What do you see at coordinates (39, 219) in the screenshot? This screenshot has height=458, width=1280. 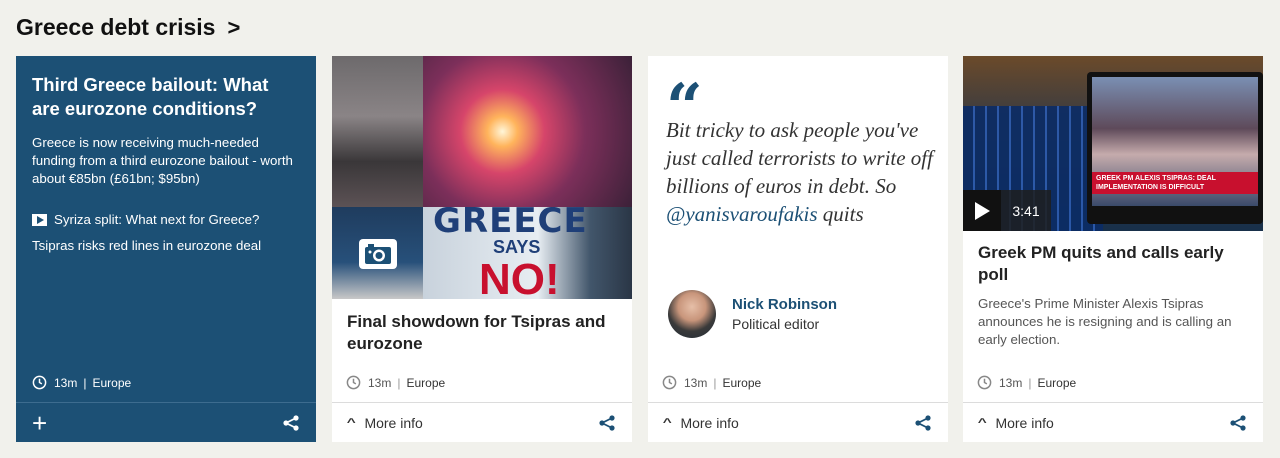 I see `video-icon` at bounding box center [39, 219].